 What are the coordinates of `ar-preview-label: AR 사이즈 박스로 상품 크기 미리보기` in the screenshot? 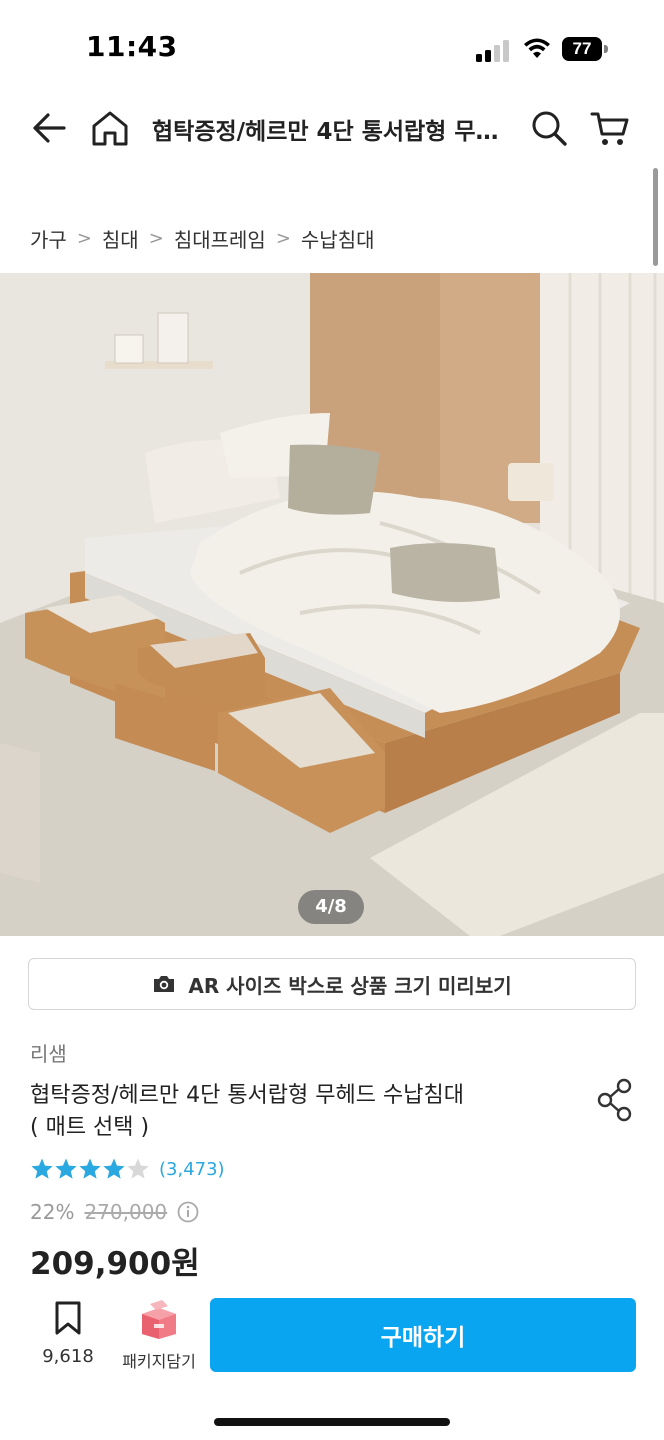 It's located at (350, 985).